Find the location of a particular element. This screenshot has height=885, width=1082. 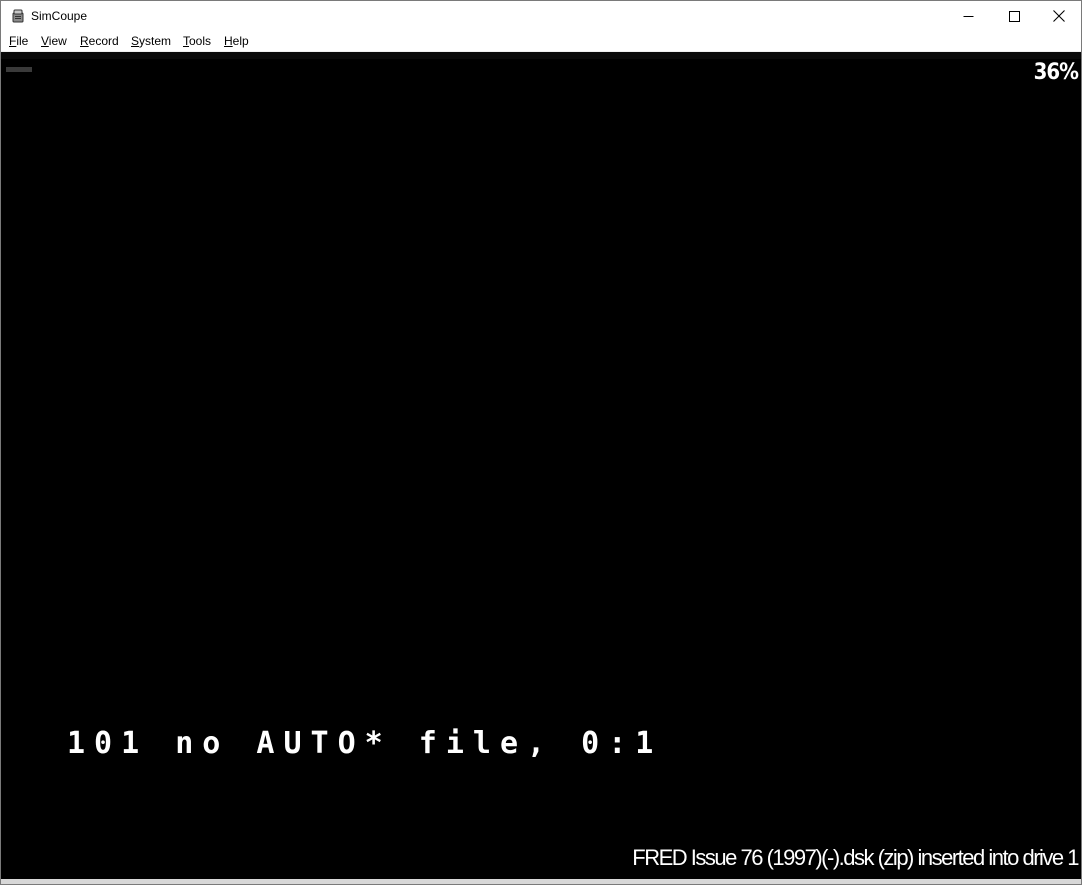

title-bar: SimCoupe is located at coordinates (541, 16).